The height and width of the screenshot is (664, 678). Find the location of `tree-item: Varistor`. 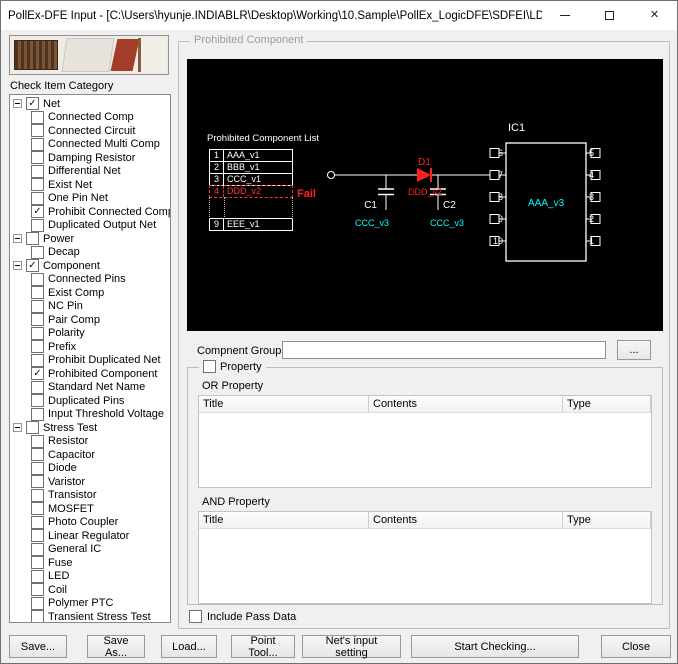

tree-item: Varistor is located at coordinates (90, 482).